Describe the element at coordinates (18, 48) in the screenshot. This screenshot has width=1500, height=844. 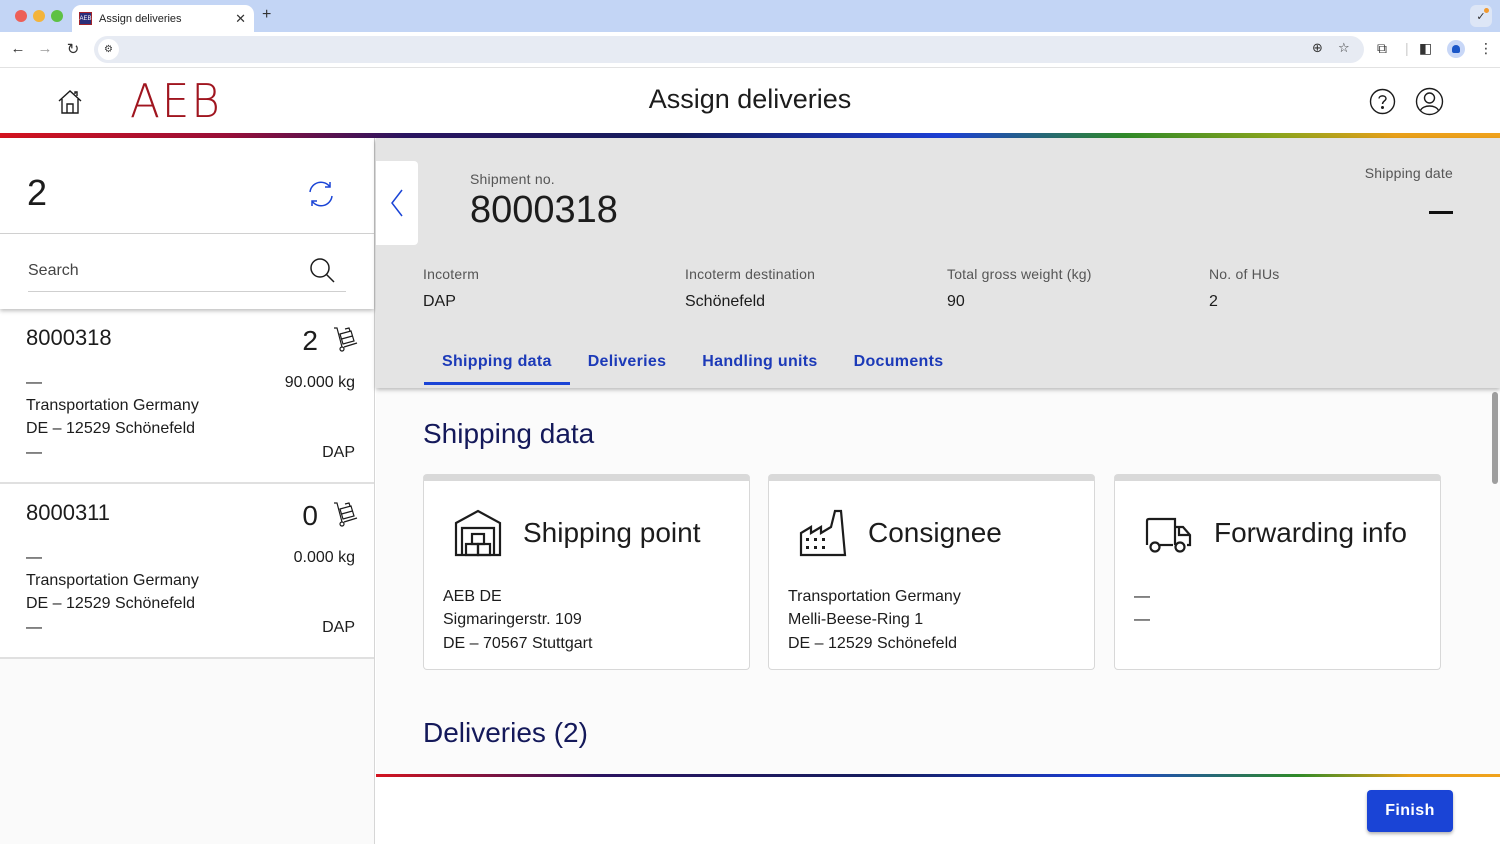
I see `back-arrow-icon: ←` at that location.